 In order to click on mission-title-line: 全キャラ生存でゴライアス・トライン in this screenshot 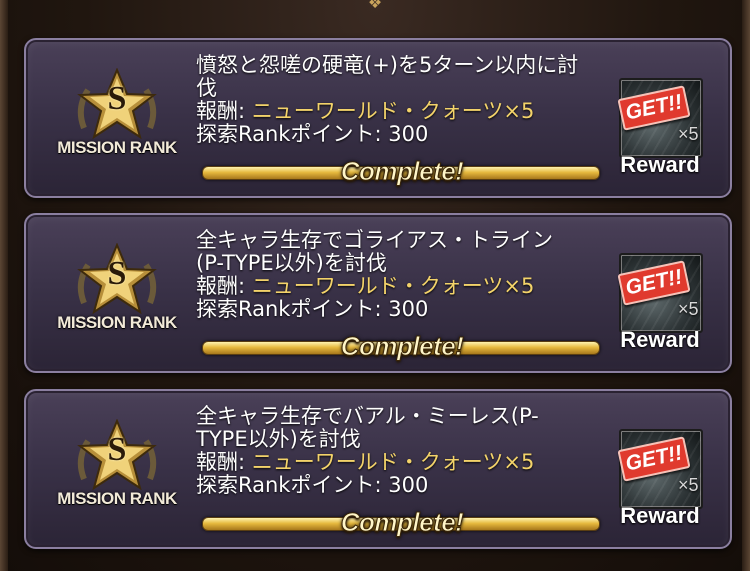, I will do `click(374, 240)`.